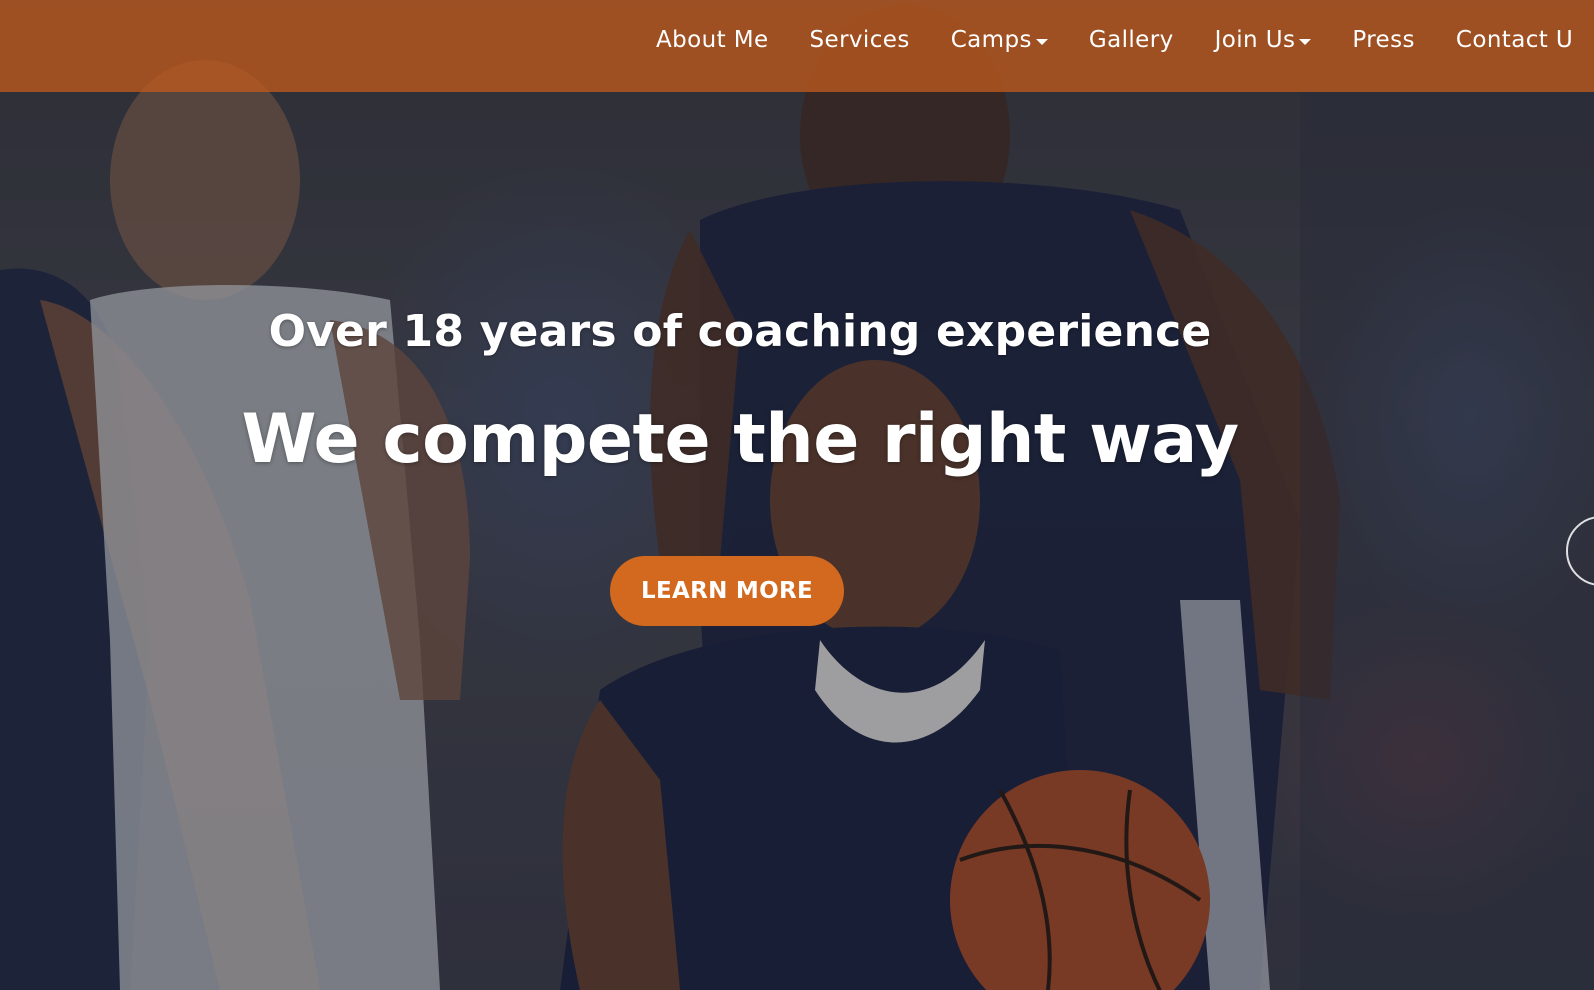 The image size is (1594, 990). I want to click on nav-item-about-me: About Me, so click(712, 40).